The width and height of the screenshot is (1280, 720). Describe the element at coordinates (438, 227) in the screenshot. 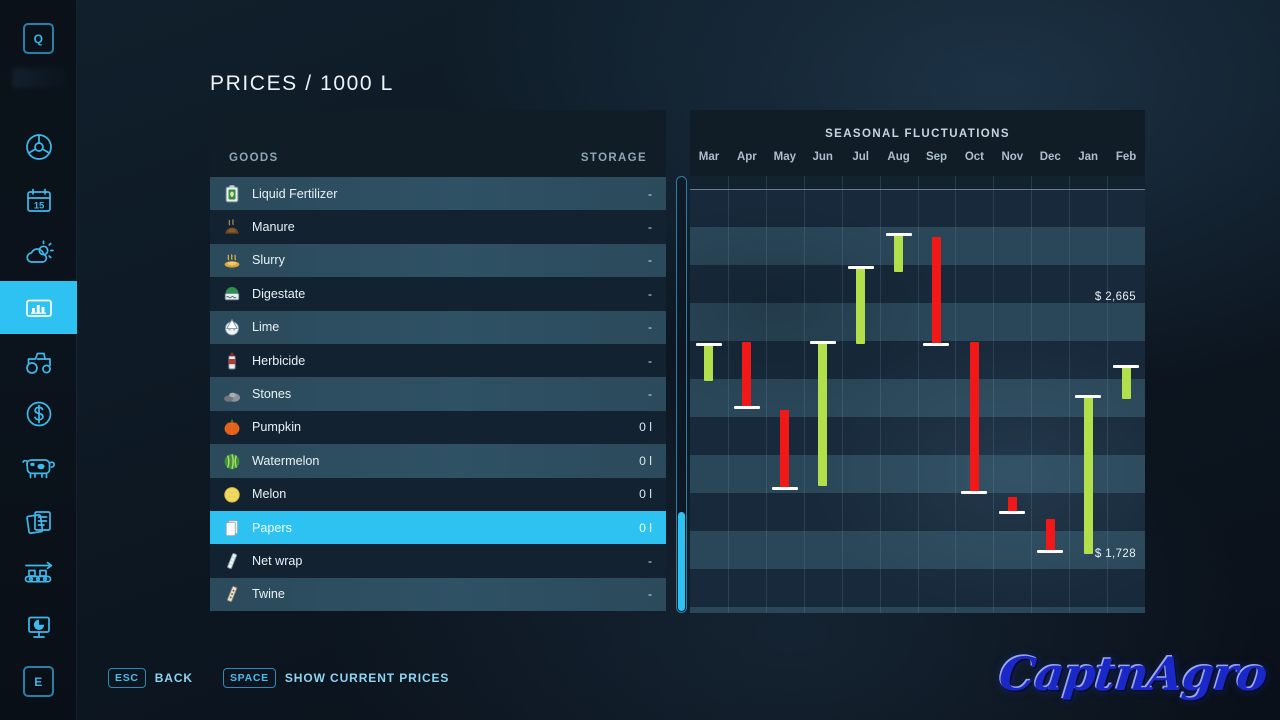

I see `goods-row-manure: Manure -` at that location.